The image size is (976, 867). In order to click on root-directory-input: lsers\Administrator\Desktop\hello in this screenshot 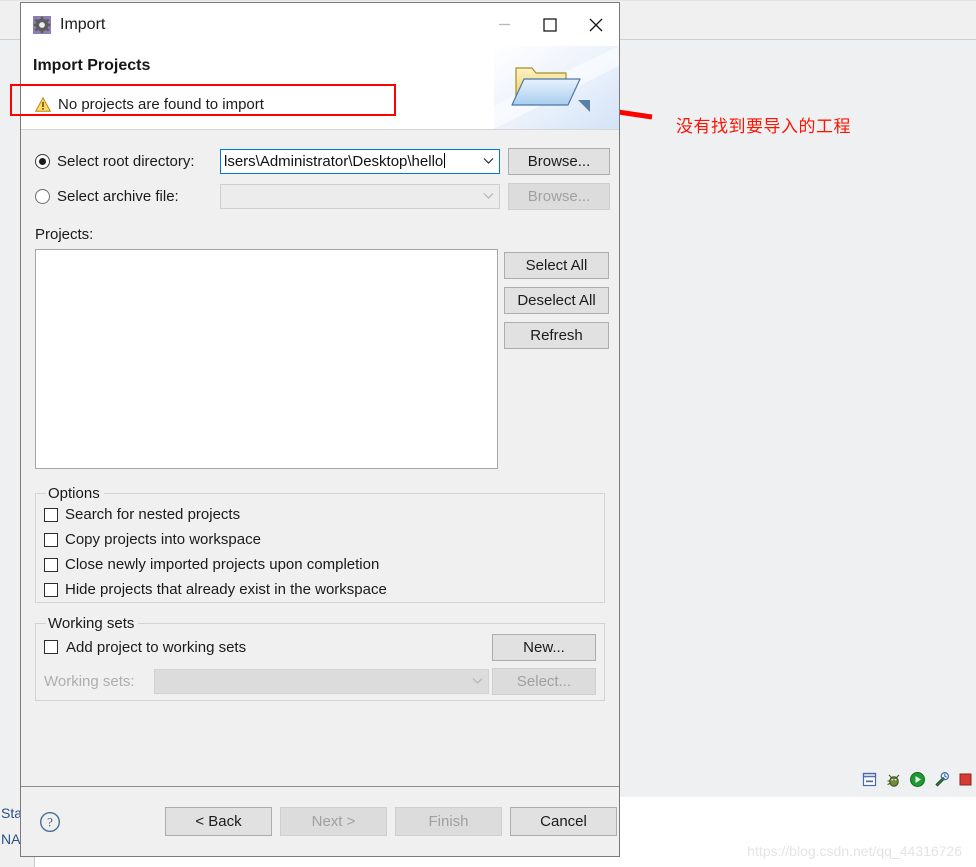, I will do `click(349, 161)`.